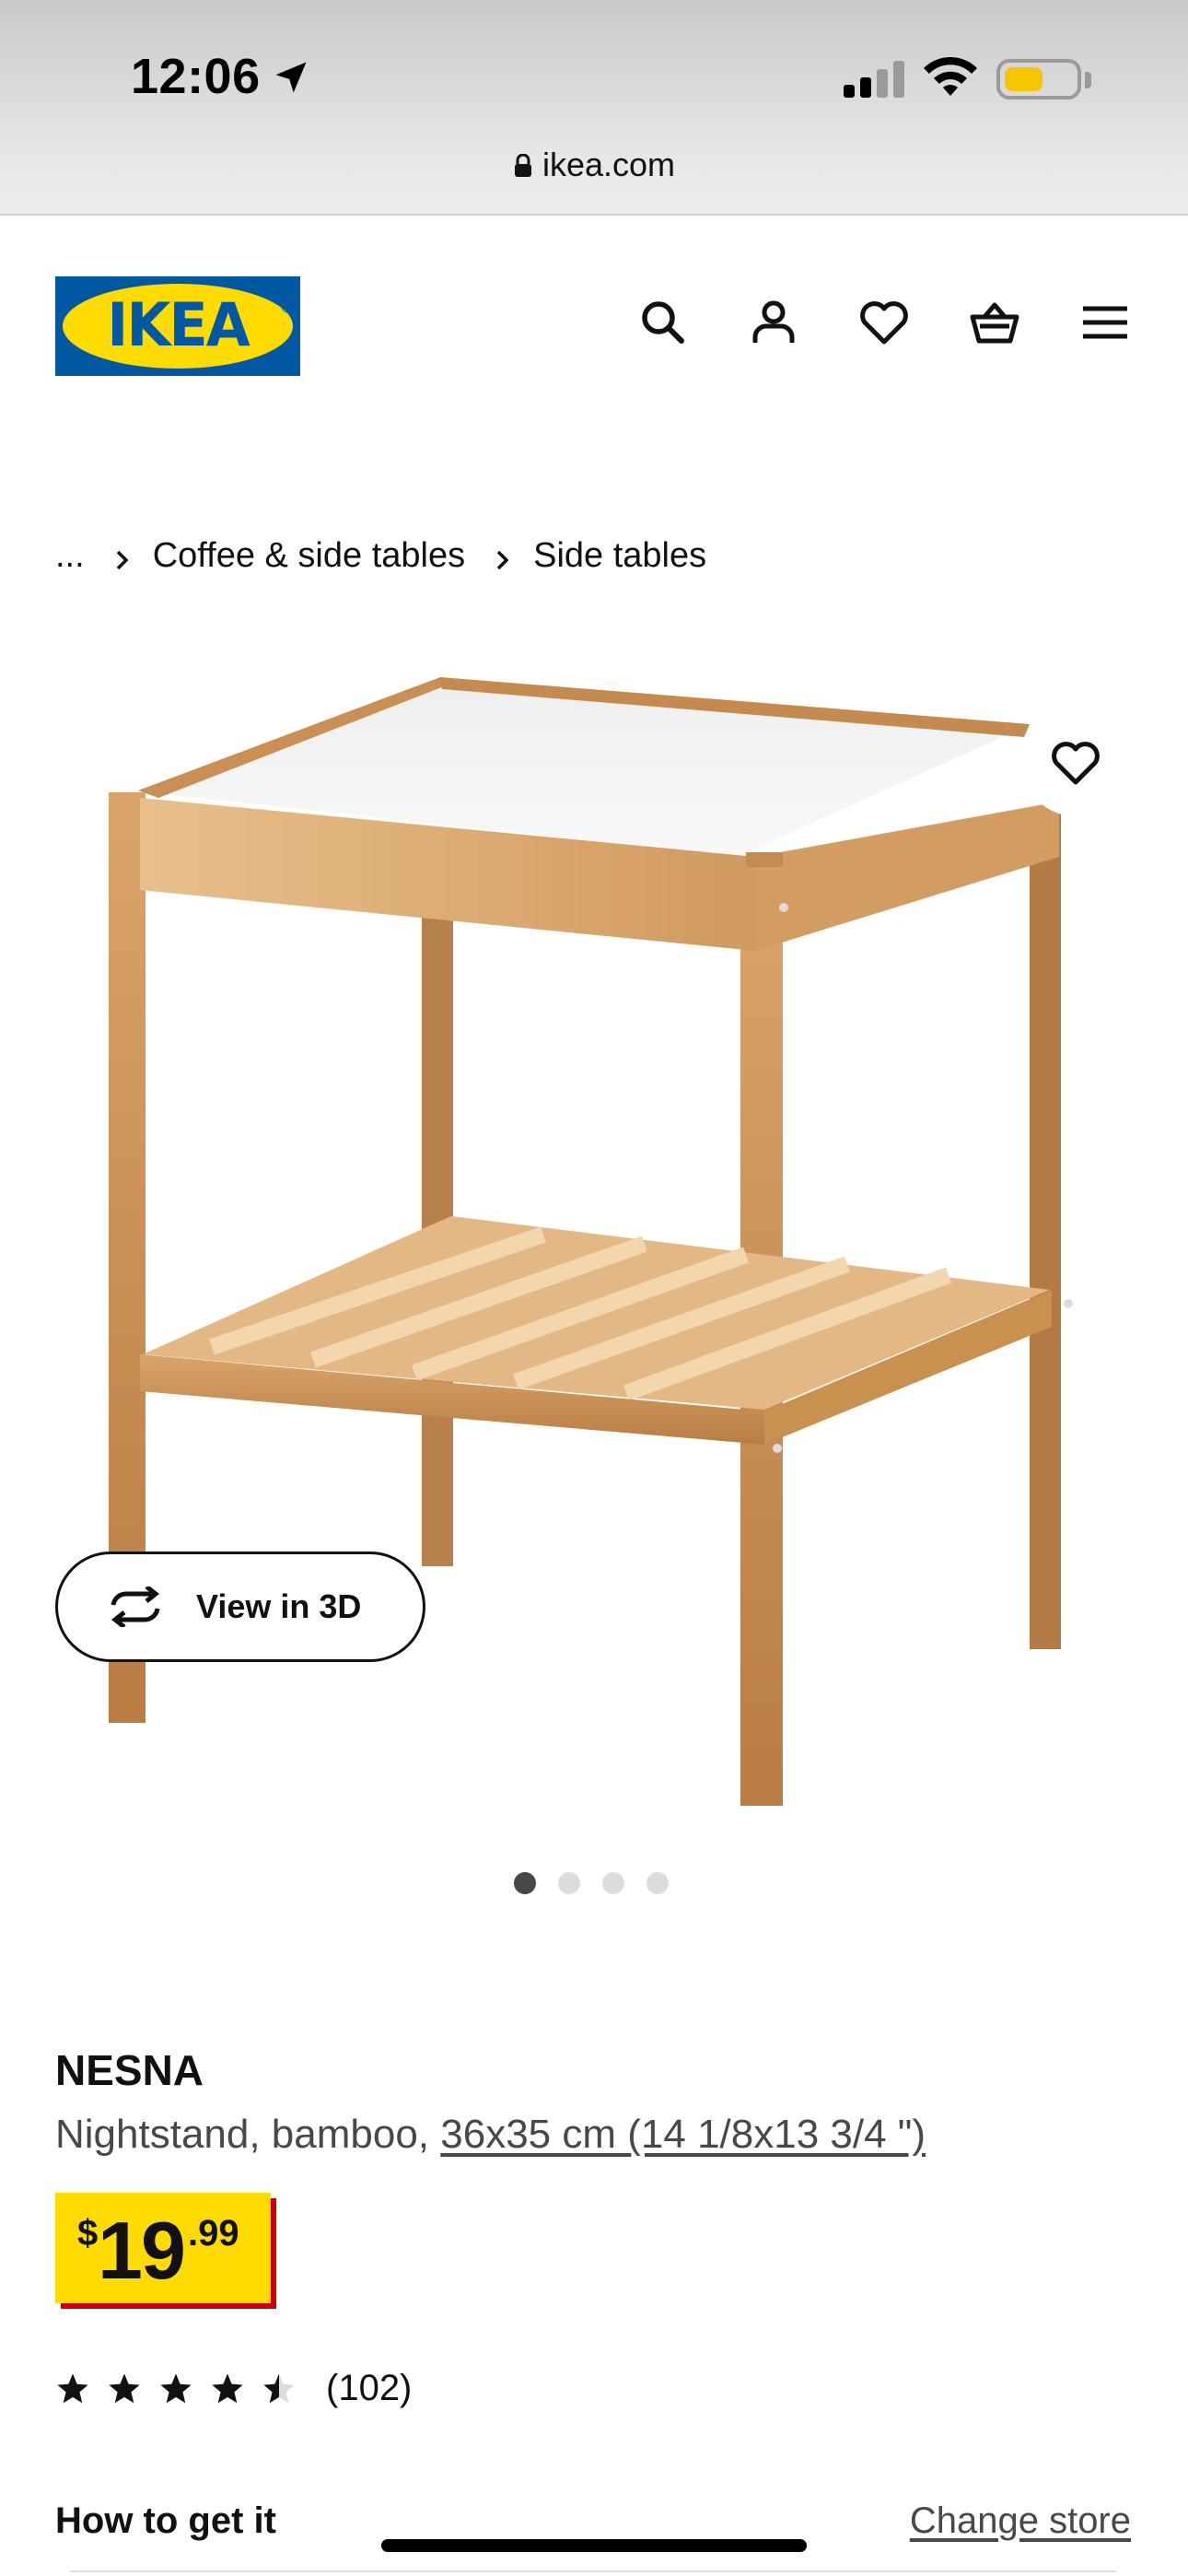 This screenshot has height=2576, width=1188. I want to click on product-rating: (102), so click(233, 2388).